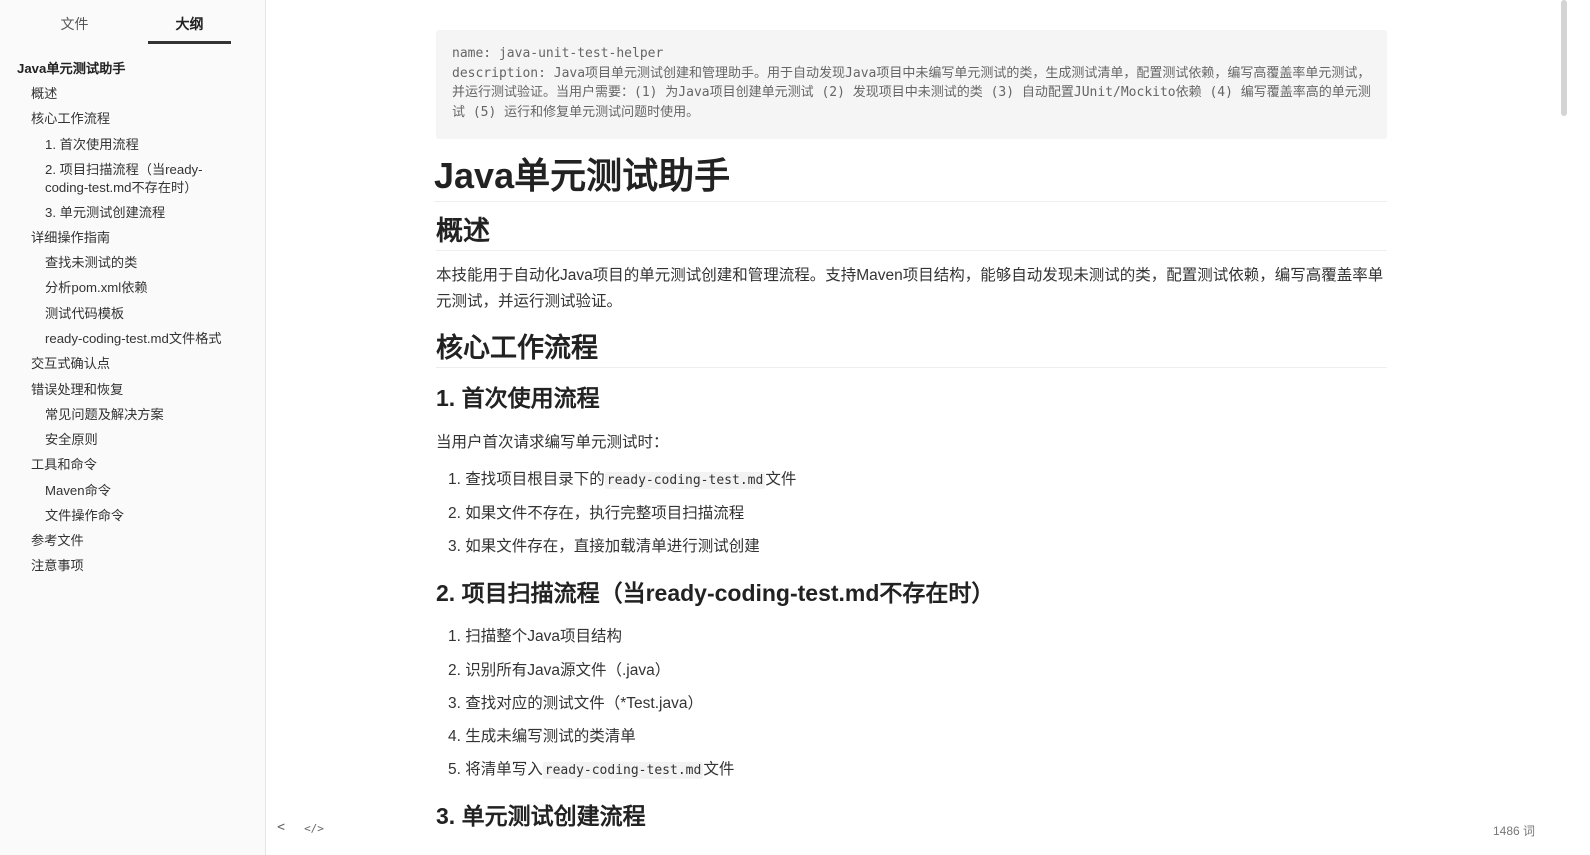 The height and width of the screenshot is (855, 1590). Describe the element at coordinates (189, 24) in the screenshot. I see `tab-outline: 大纲` at that location.